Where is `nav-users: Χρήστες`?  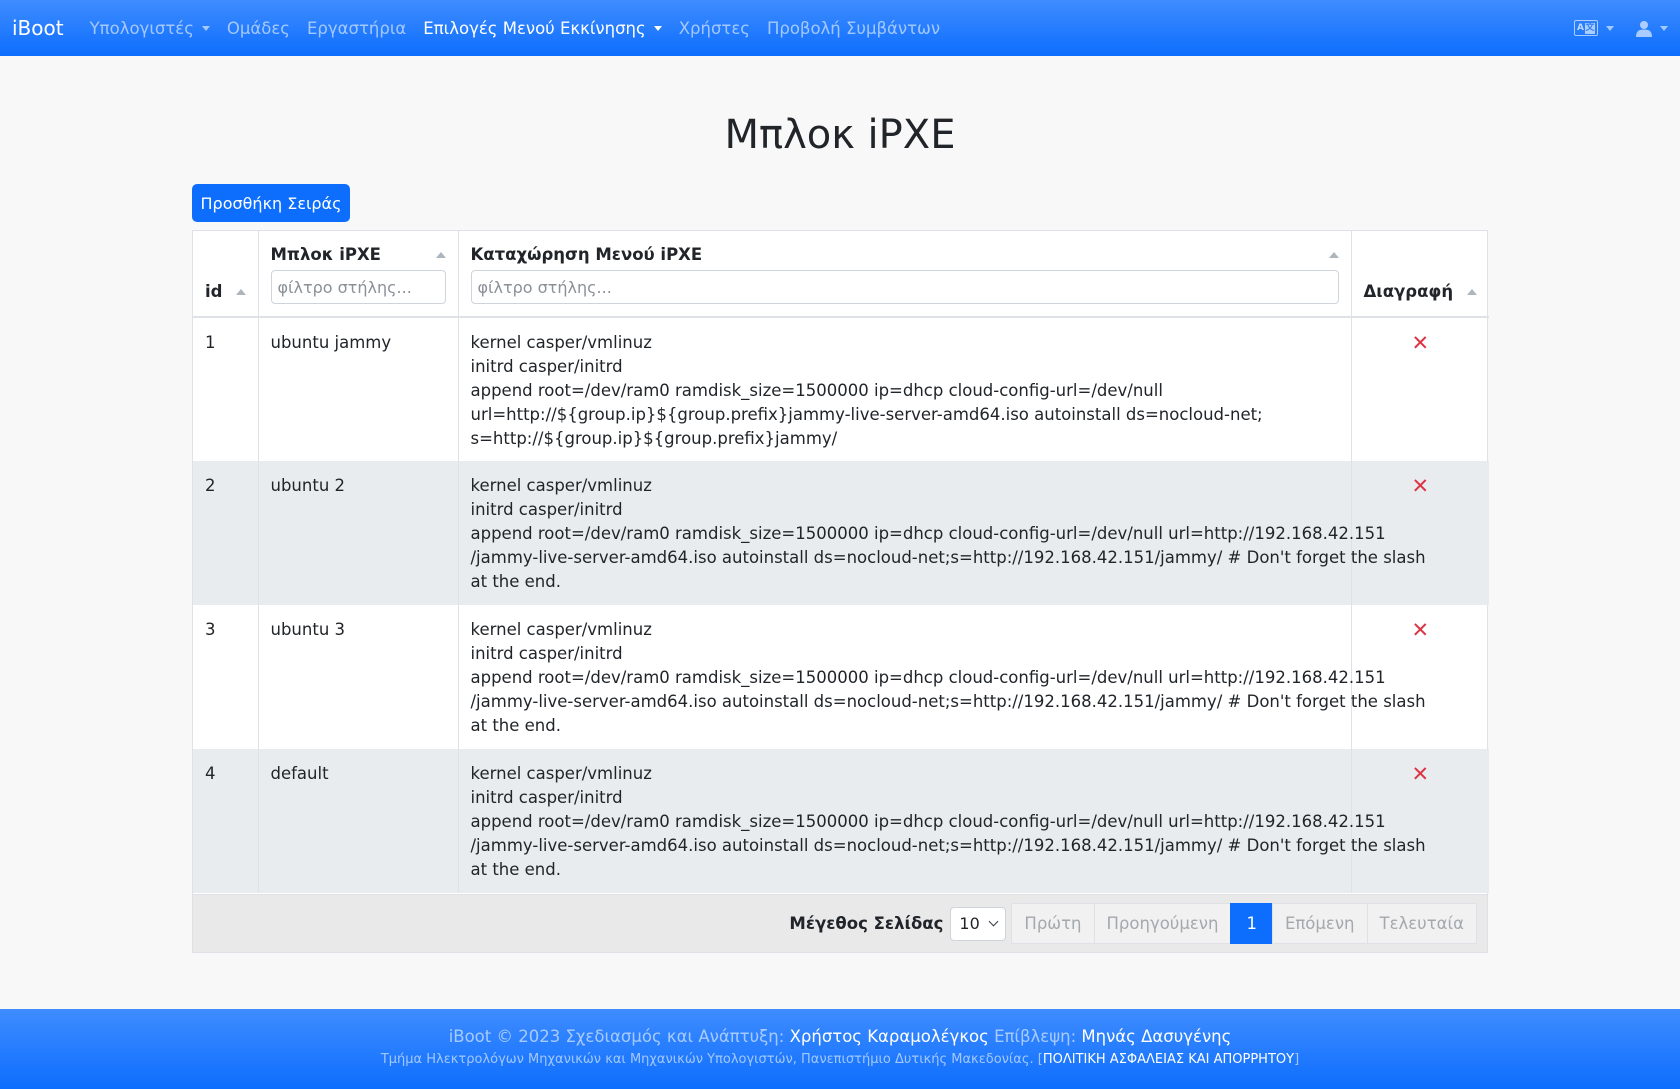
nav-users: Χρήστες is located at coordinates (714, 28).